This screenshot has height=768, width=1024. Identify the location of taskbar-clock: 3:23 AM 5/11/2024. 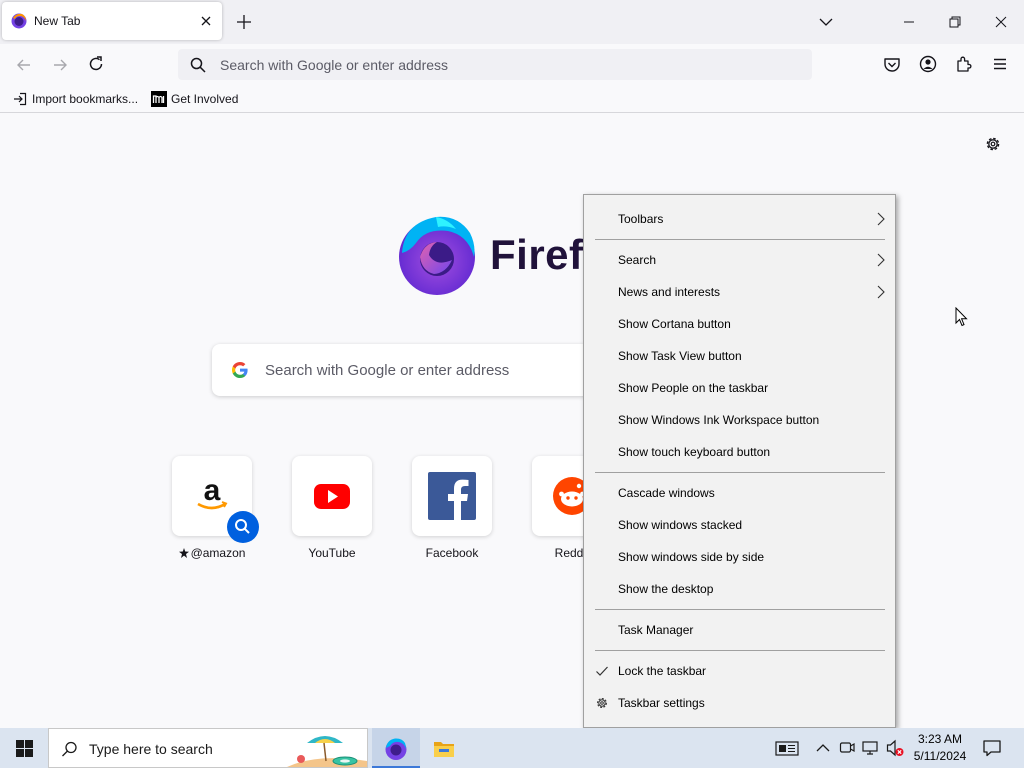
(940, 748).